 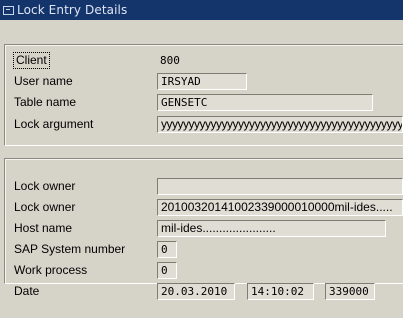 I want to click on user-name-label: User name, so click(x=43, y=81).